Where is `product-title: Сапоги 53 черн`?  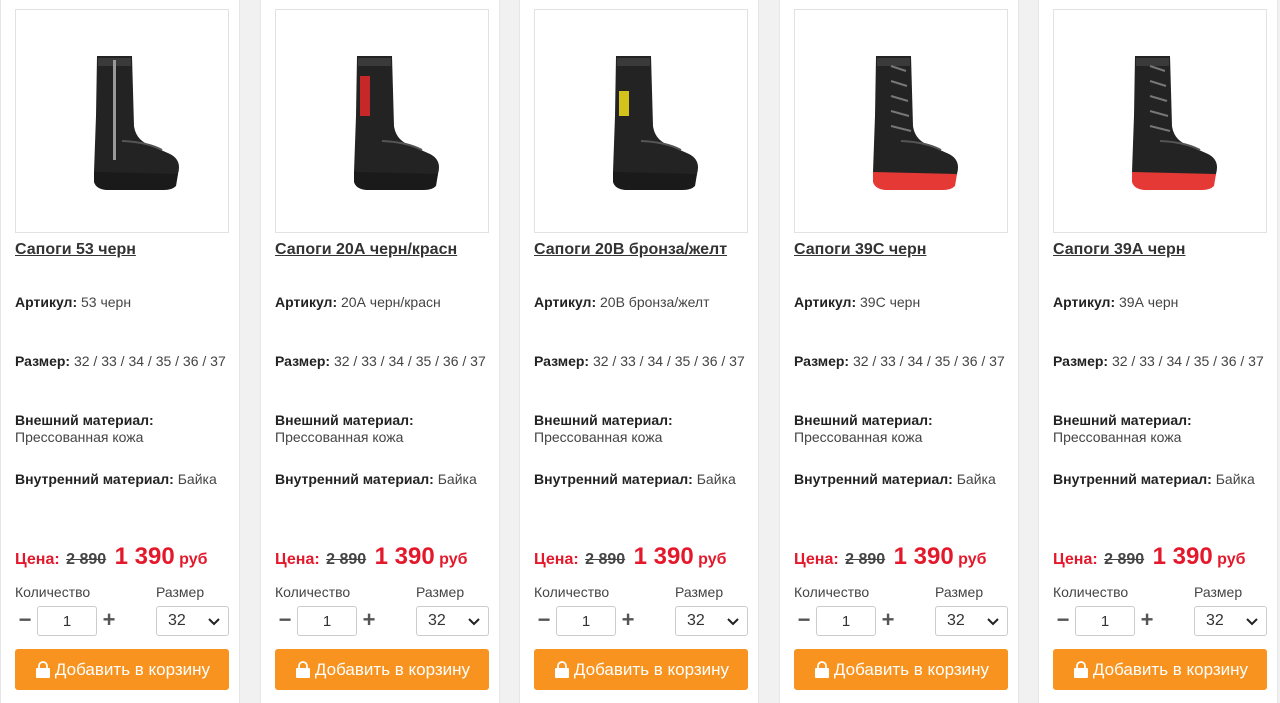 product-title: Сапоги 53 черн is located at coordinates (125, 250).